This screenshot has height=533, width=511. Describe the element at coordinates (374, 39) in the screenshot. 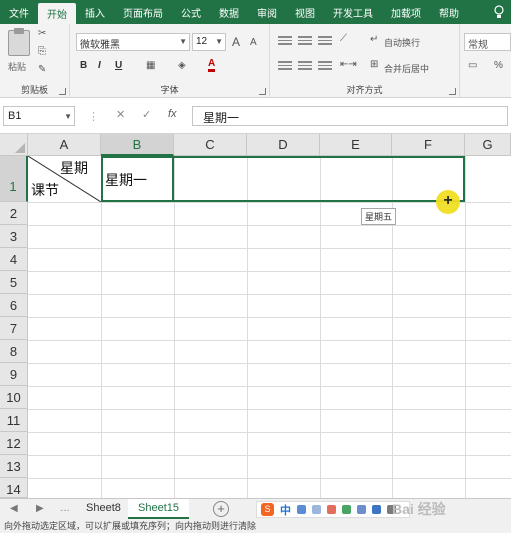

I see `wrap-text-icon: ↵` at that location.